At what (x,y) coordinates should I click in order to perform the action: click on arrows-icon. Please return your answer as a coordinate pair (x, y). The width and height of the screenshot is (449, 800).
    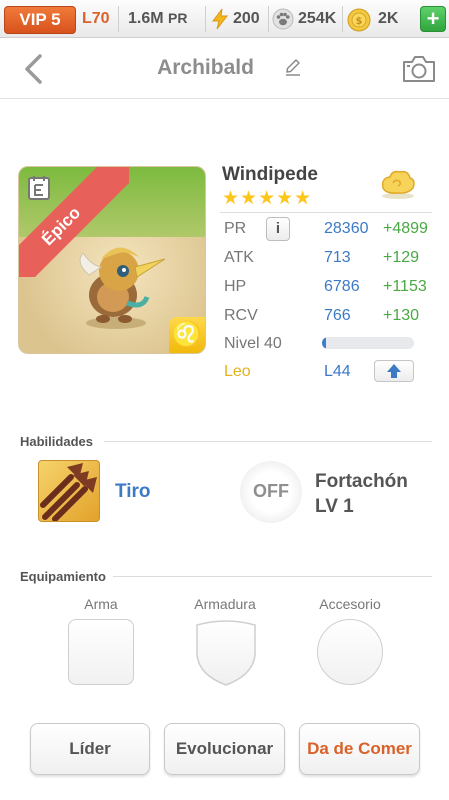
    Looking at the image, I should click on (68, 492).